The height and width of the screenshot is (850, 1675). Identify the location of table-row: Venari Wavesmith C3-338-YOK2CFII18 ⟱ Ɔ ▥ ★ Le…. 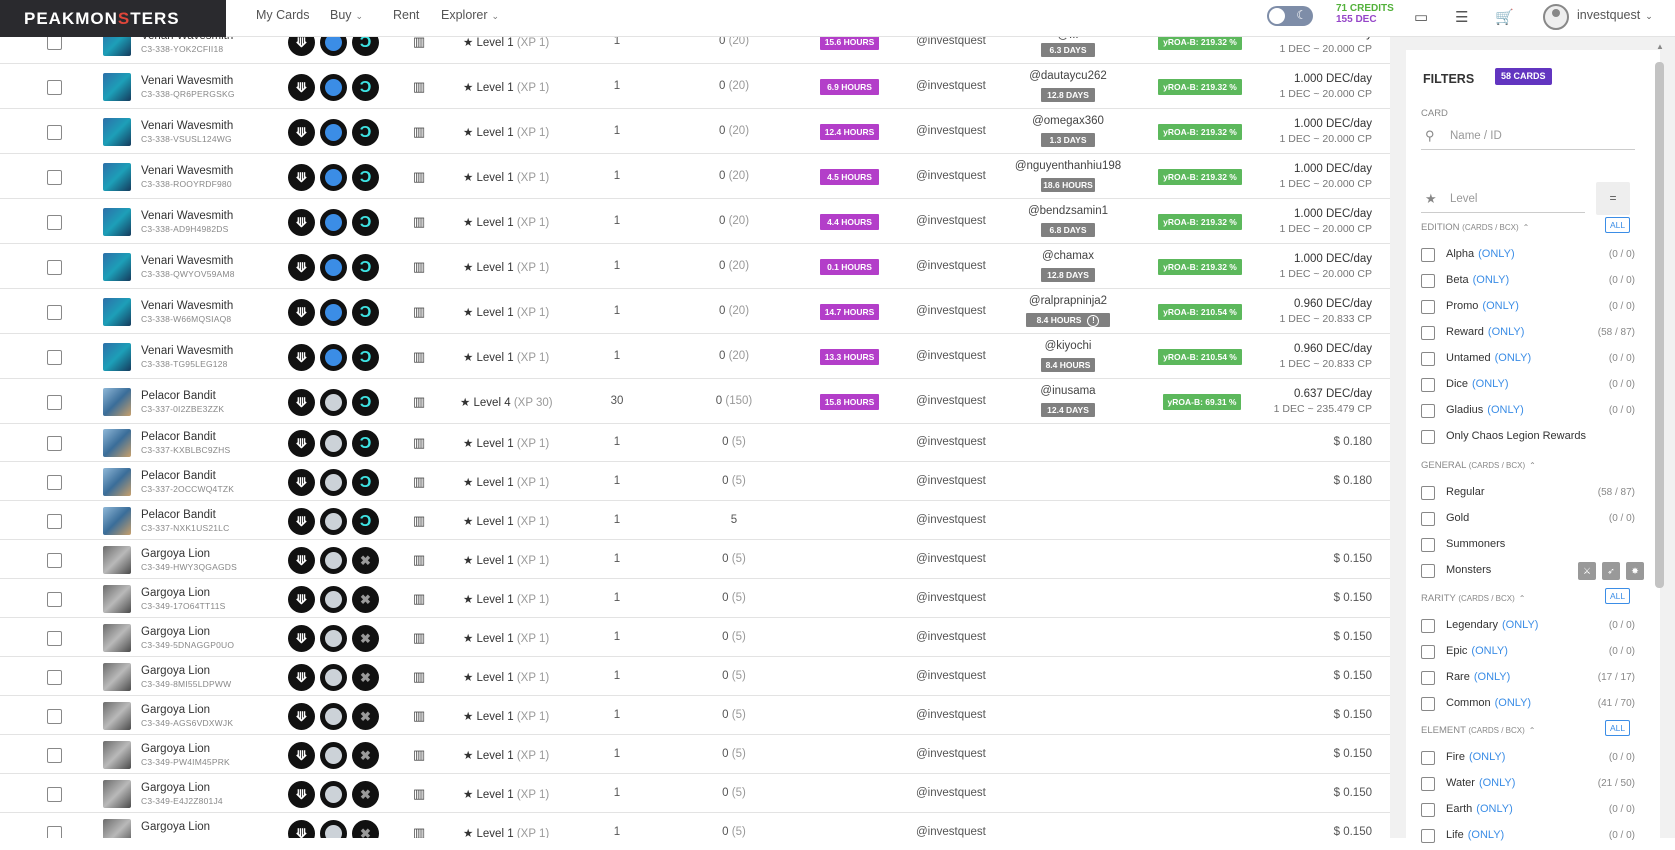
(695, 50).